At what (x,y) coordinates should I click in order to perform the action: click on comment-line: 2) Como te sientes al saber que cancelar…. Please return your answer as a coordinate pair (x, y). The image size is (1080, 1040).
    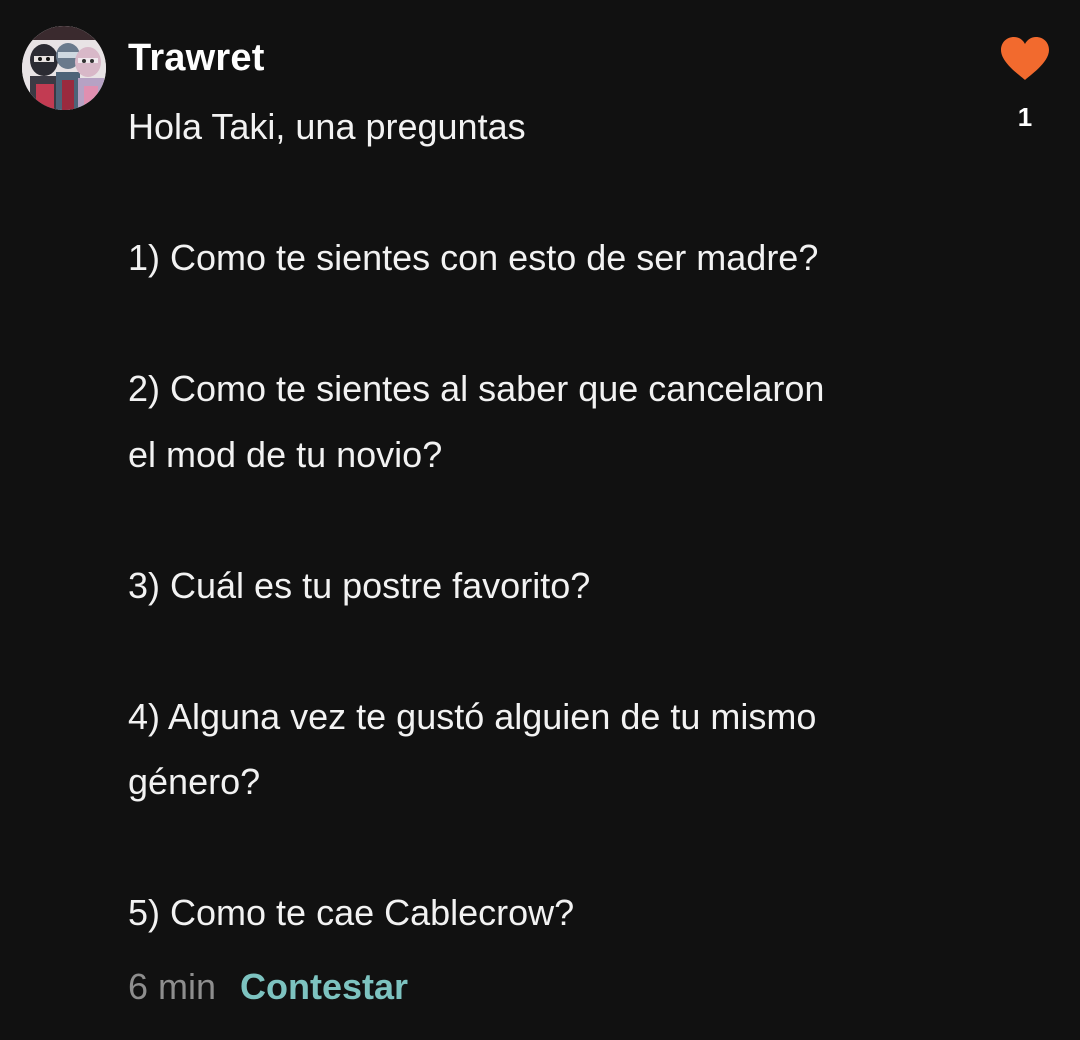
    Looking at the image, I should click on (476, 388).